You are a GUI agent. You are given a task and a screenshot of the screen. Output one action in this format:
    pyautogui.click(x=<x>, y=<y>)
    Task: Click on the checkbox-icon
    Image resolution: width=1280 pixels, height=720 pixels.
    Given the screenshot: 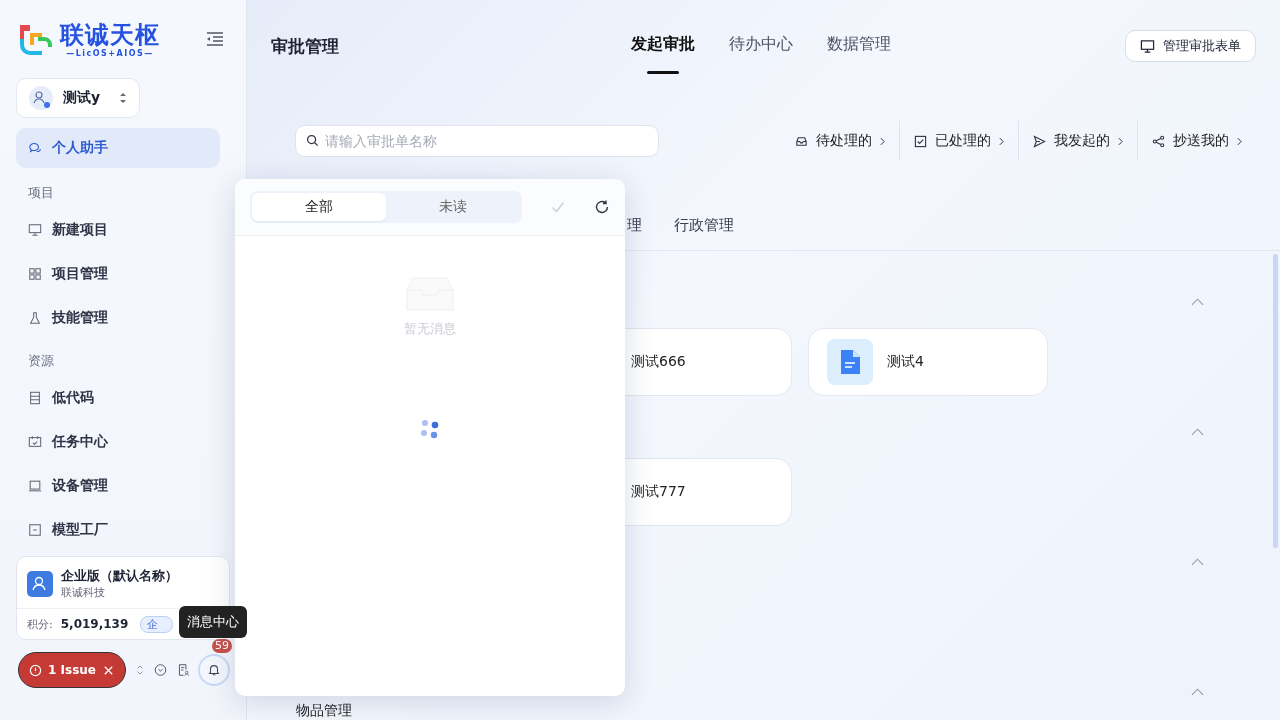 What is the action you would take?
    pyautogui.click(x=920, y=141)
    